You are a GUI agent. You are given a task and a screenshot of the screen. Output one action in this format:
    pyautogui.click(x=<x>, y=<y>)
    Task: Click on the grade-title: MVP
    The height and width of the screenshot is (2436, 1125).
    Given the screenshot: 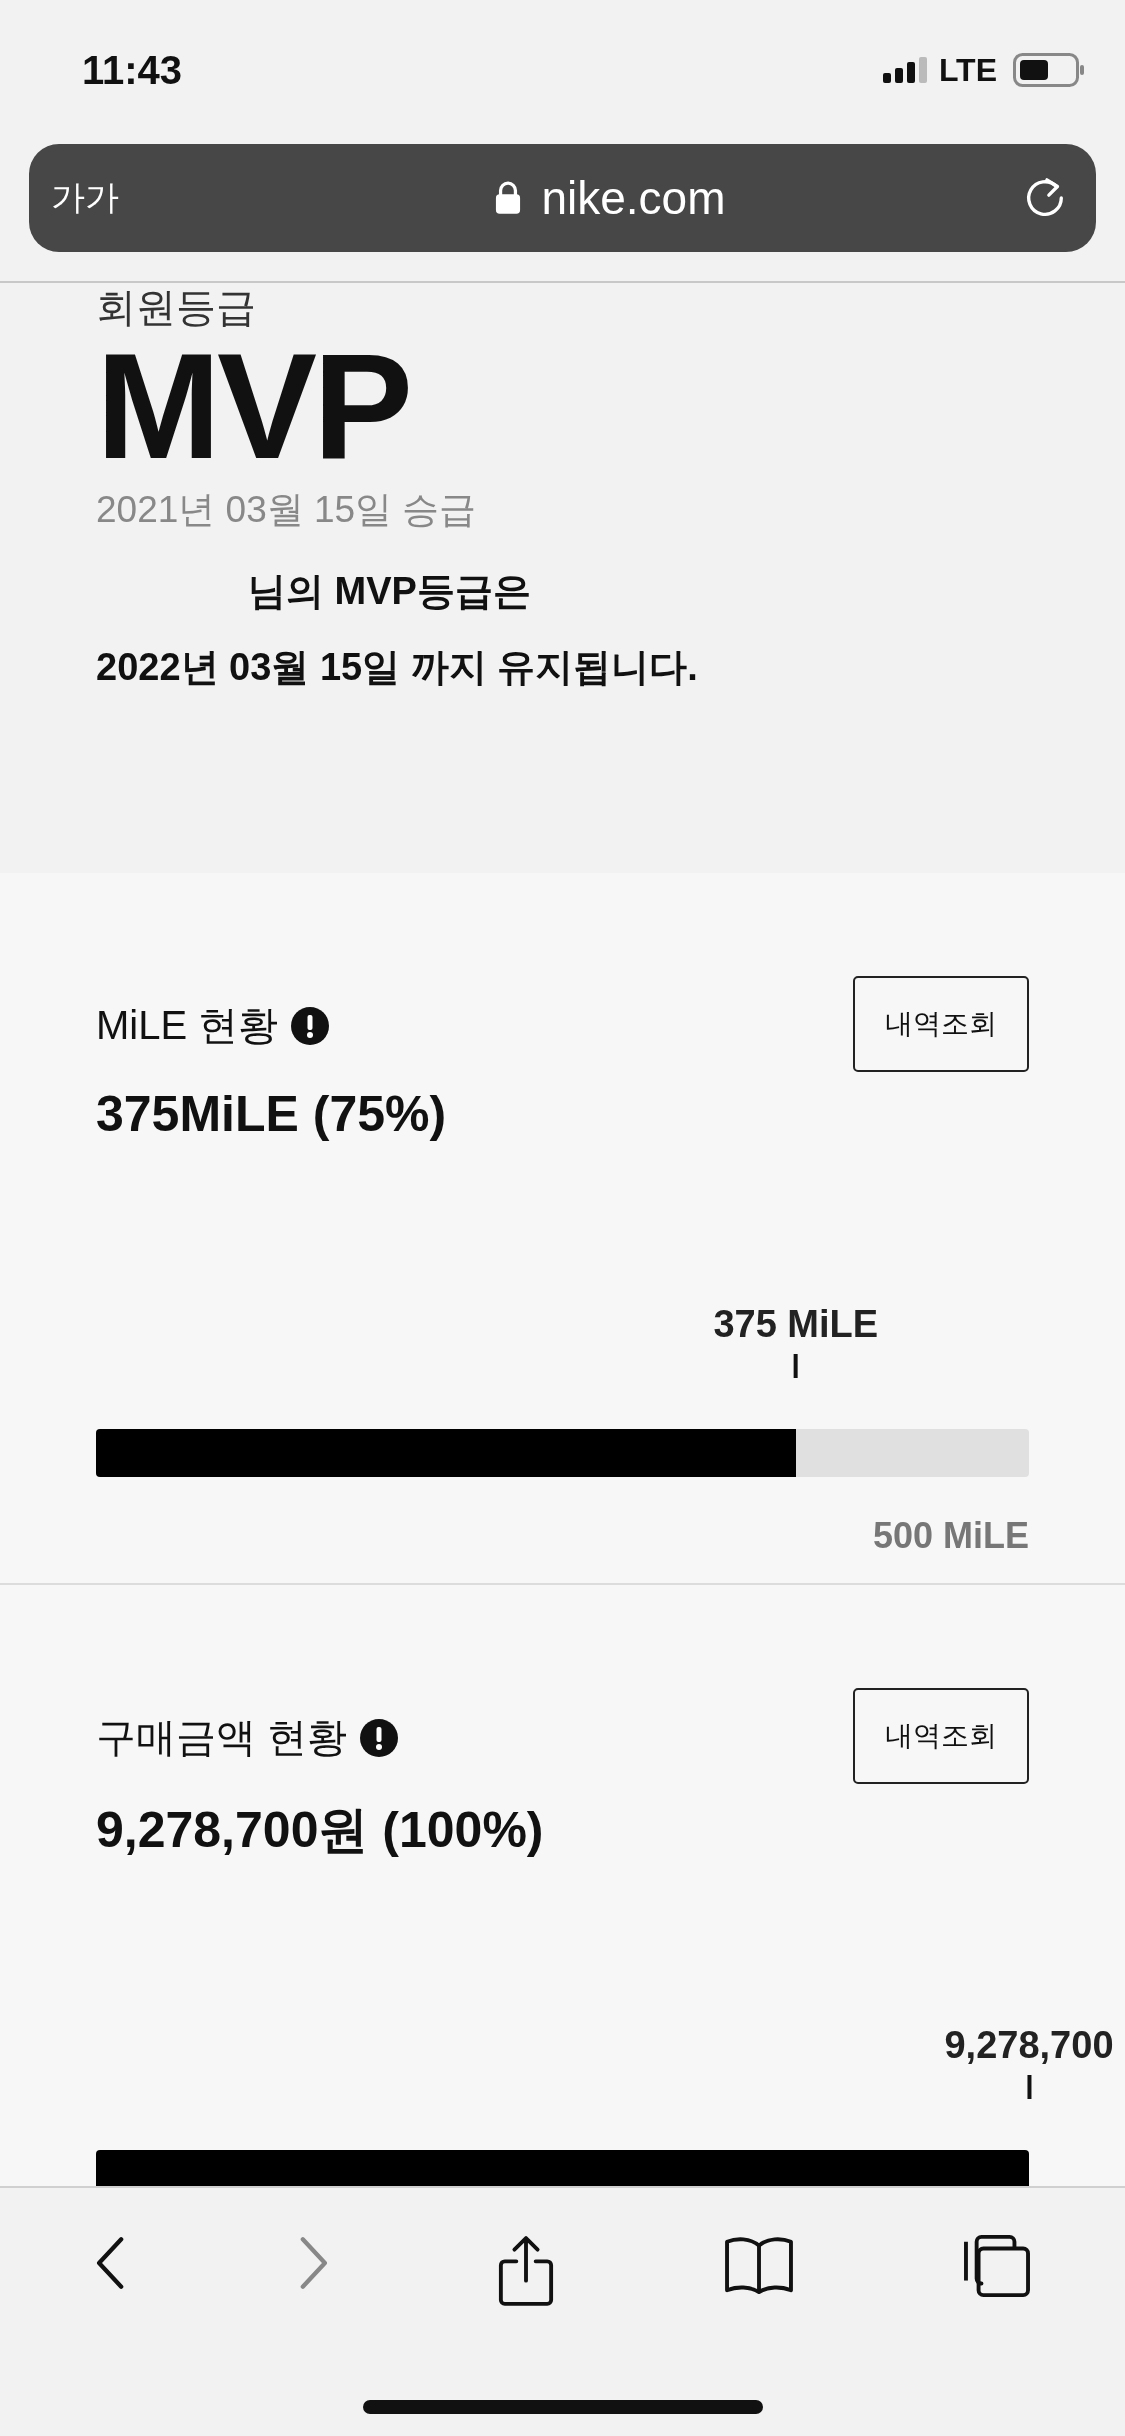 What is the action you would take?
    pyautogui.click(x=253, y=406)
    